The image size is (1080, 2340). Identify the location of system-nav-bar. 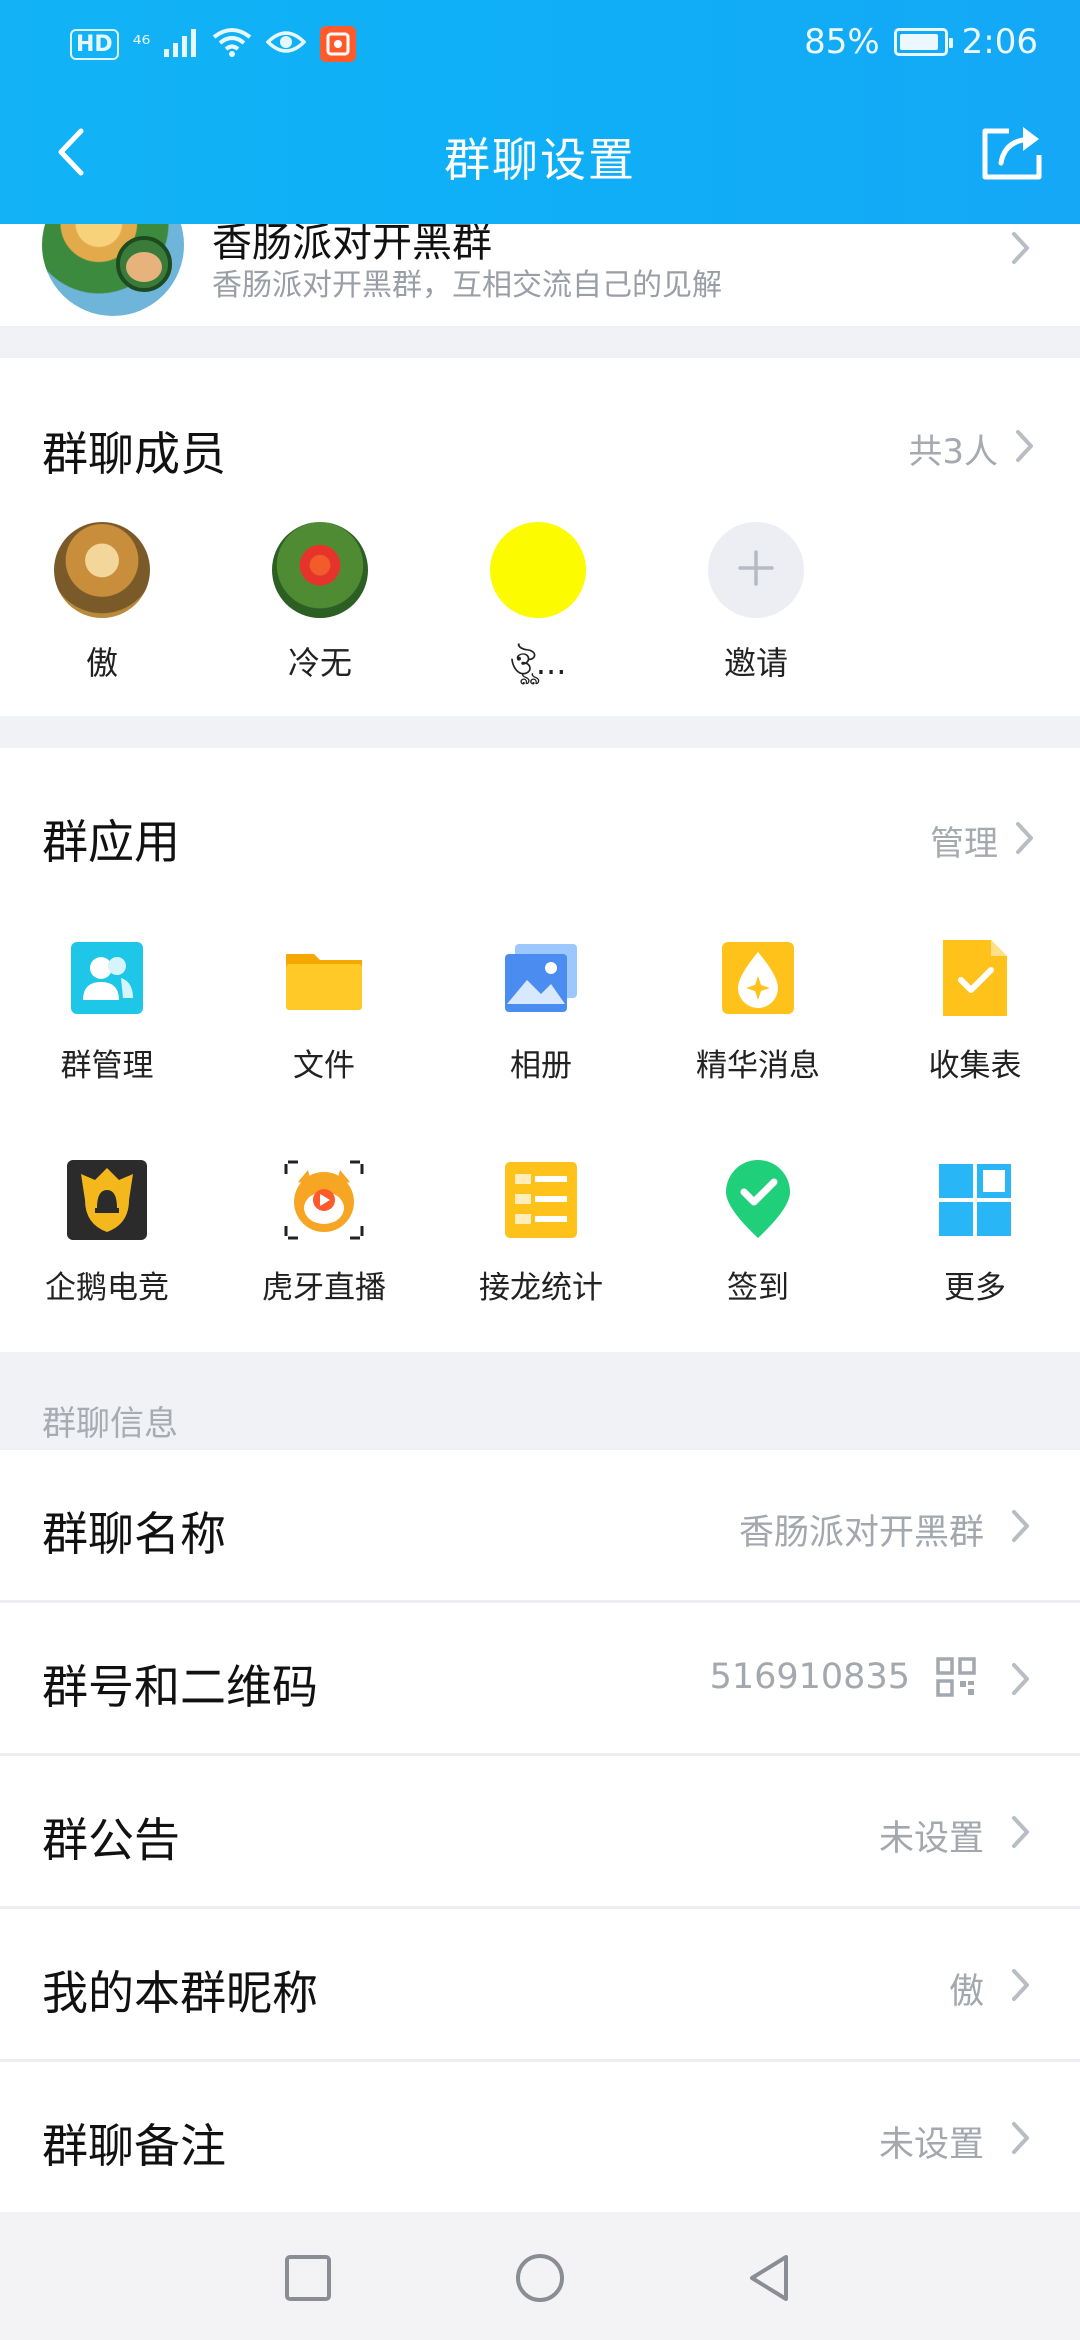
(540, 2277).